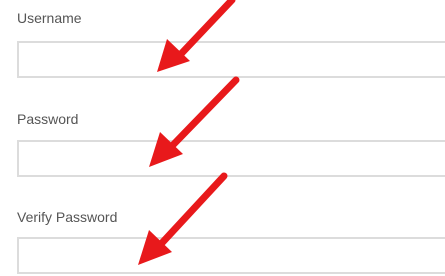 The height and width of the screenshot is (276, 445). Describe the element at coordinates (231, 158) in the screenshot. I see `password-field` at that location.